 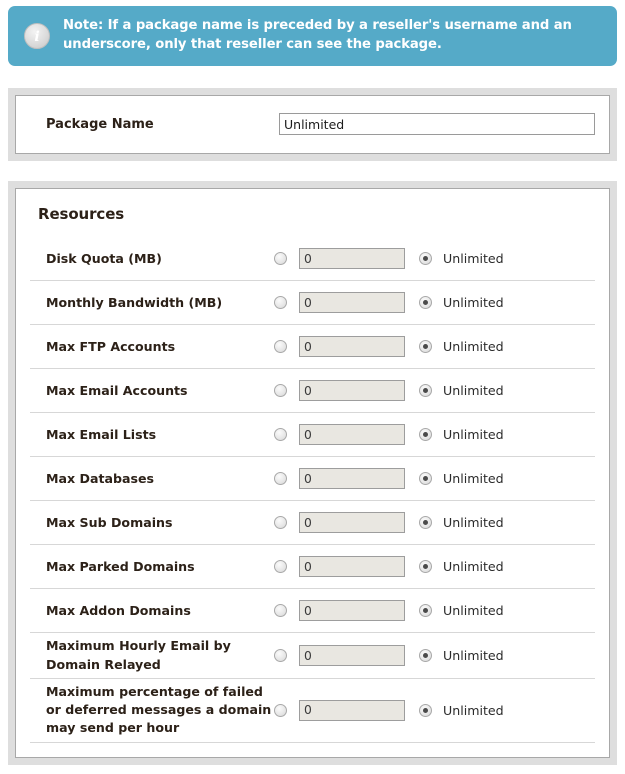 I want to click on resource-label: Maximum Hourly Email by Domain Relayed, so click(x=138, y=655).